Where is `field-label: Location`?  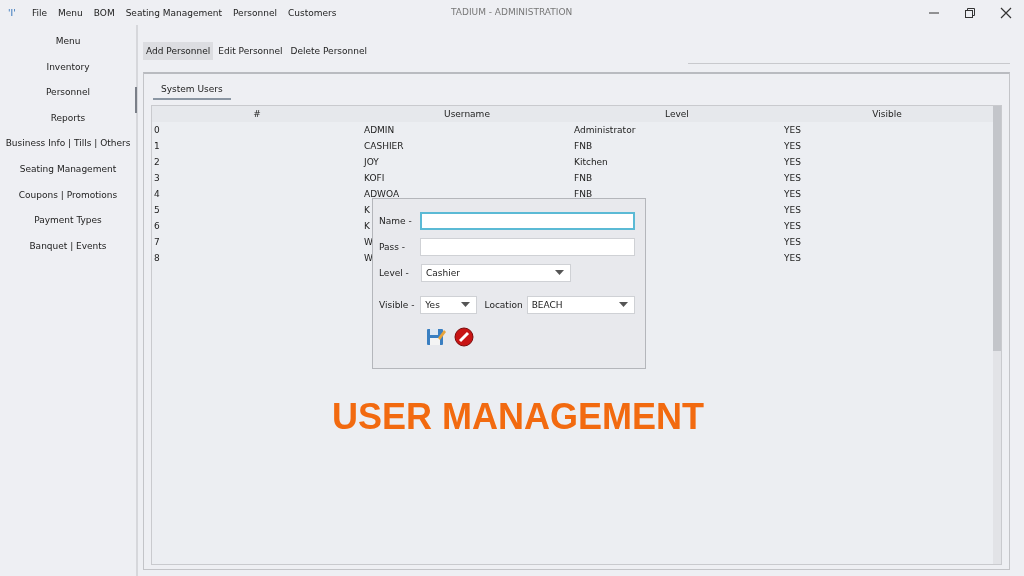
field-label: Location is located at coordinates (503, 304).